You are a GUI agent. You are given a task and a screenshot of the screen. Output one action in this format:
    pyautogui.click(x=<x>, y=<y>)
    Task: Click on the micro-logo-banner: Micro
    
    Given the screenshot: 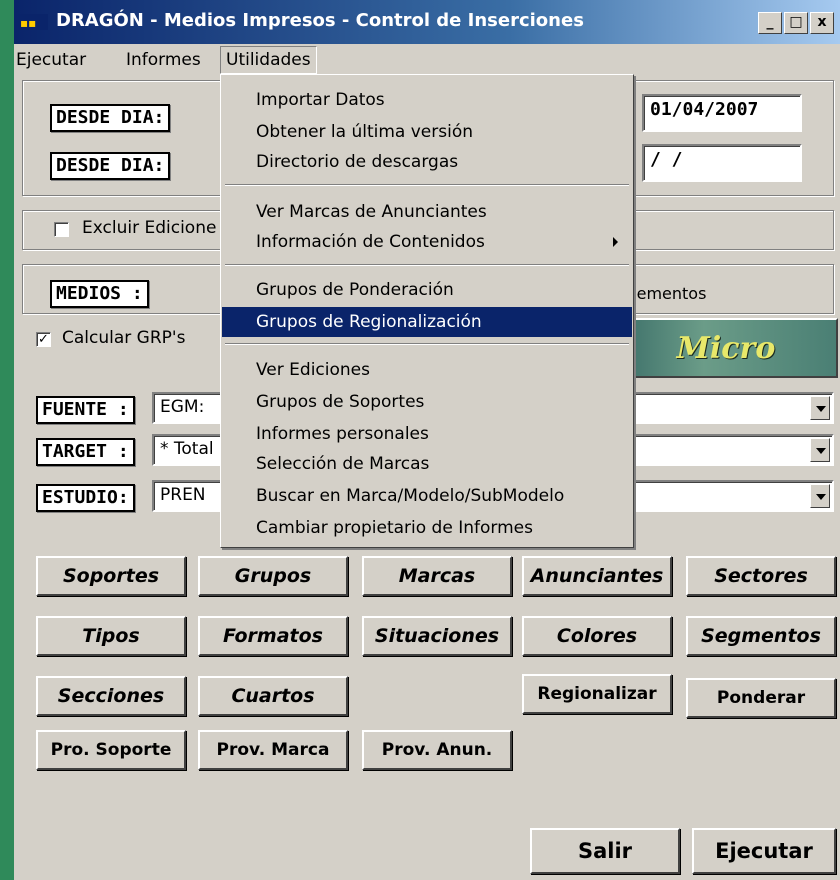 What is the action you would take?
    pyautogui.click(x=726, y=348)
    